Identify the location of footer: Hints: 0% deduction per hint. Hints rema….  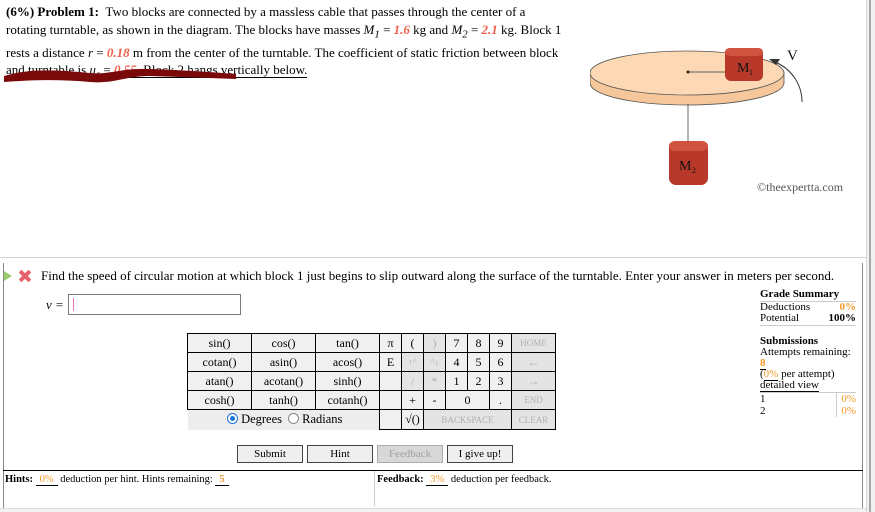
(433, 488).